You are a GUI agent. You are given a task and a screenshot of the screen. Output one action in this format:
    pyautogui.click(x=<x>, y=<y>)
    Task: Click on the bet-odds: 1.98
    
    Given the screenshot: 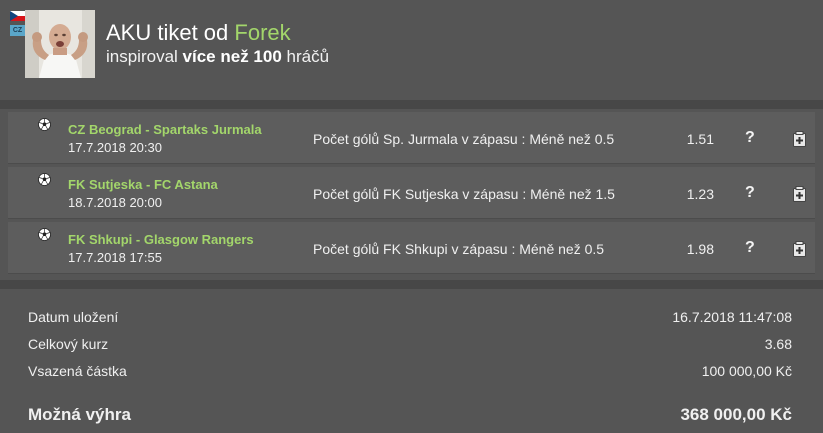 What is the action you would take?
    pyautogui.click(x=700, y=249)
    